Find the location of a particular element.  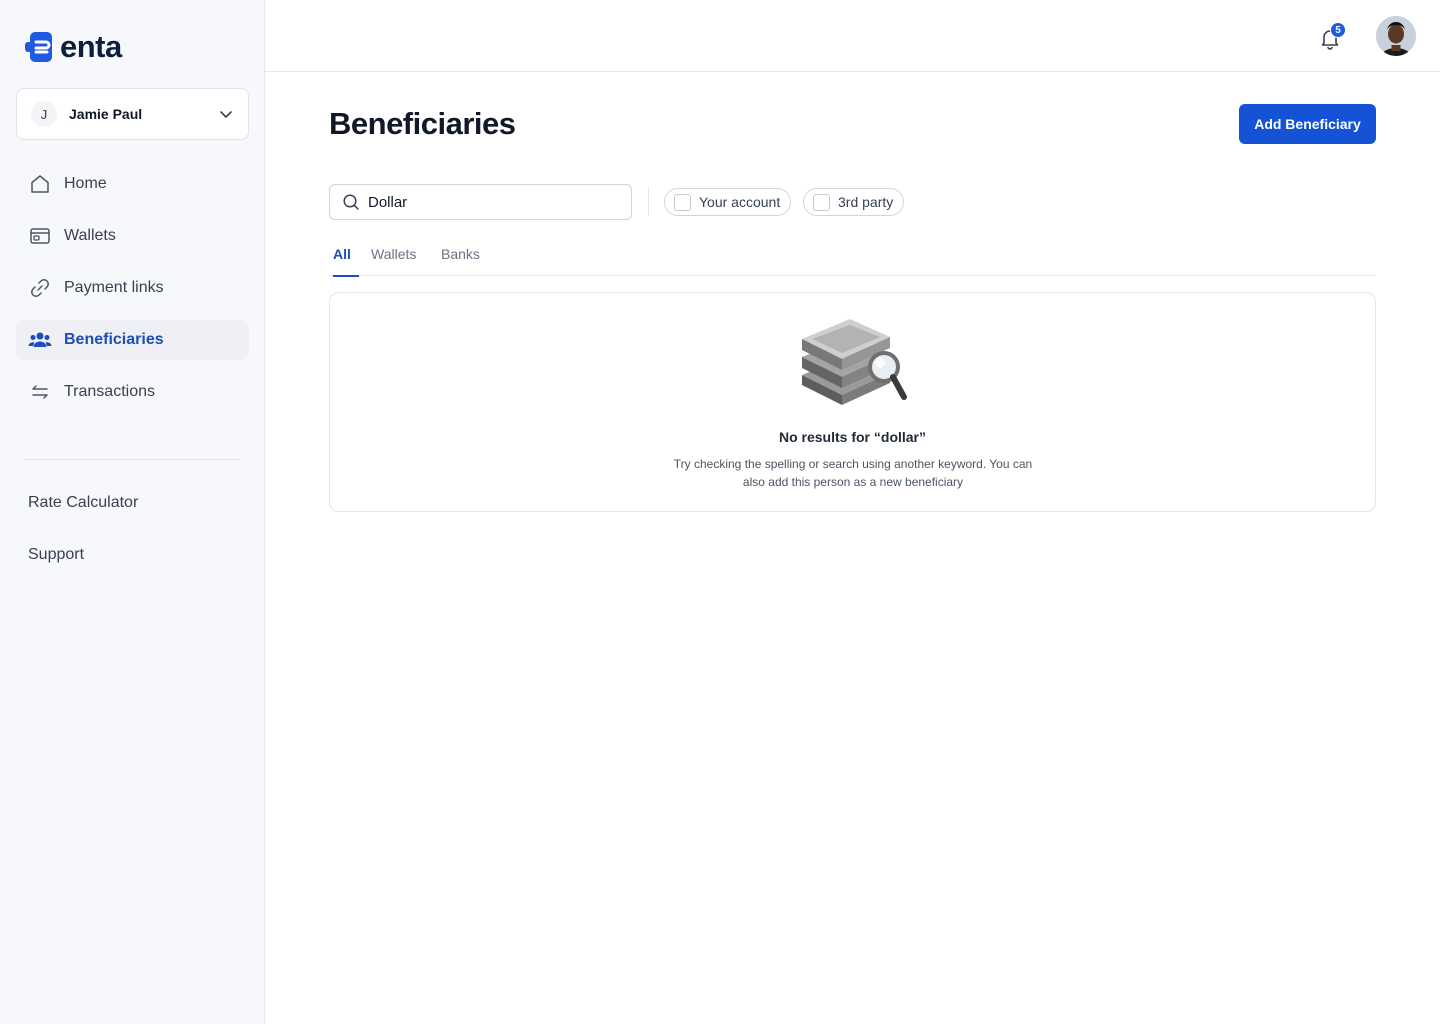

checkbox-your-account is located at coordinates (682, 202).